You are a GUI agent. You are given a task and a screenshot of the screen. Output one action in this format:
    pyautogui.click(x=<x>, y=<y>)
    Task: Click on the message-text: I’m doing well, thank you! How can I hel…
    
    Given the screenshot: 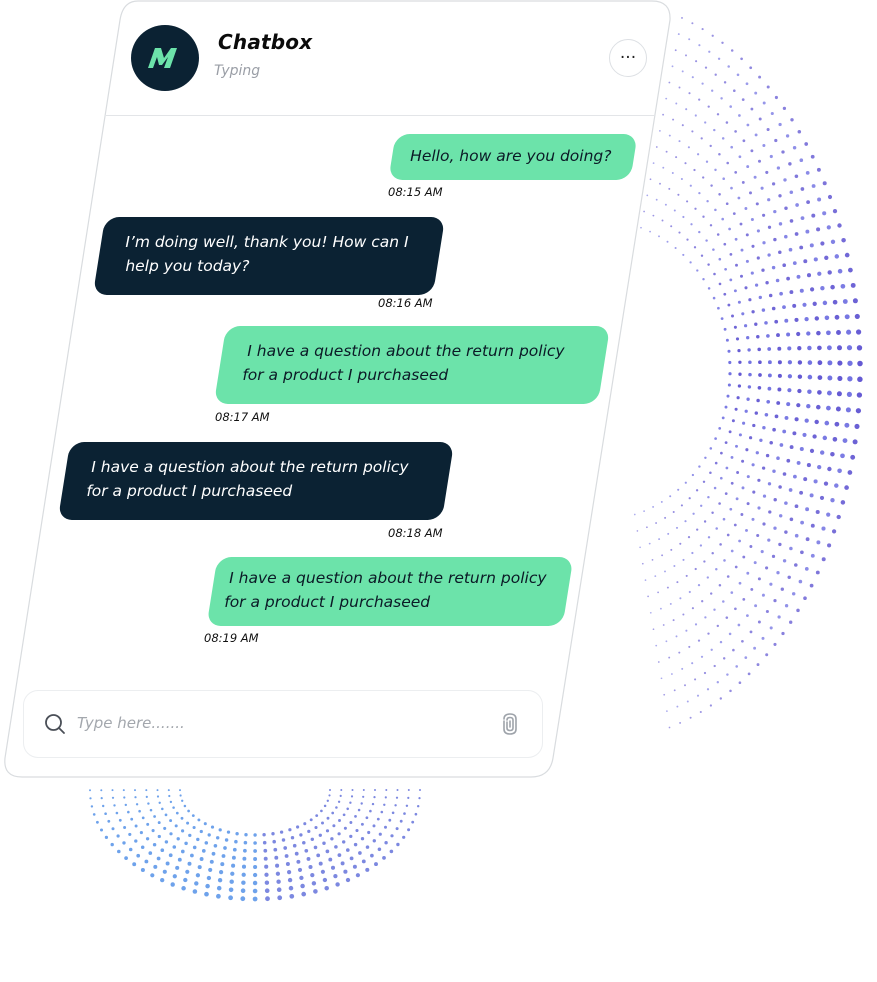 What is the action you would take?
    pyautogui.click(x=267, y=254)
    